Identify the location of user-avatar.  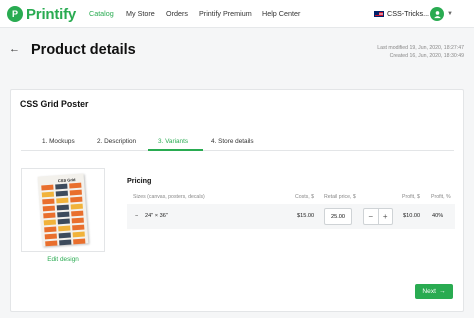
(437, 14).